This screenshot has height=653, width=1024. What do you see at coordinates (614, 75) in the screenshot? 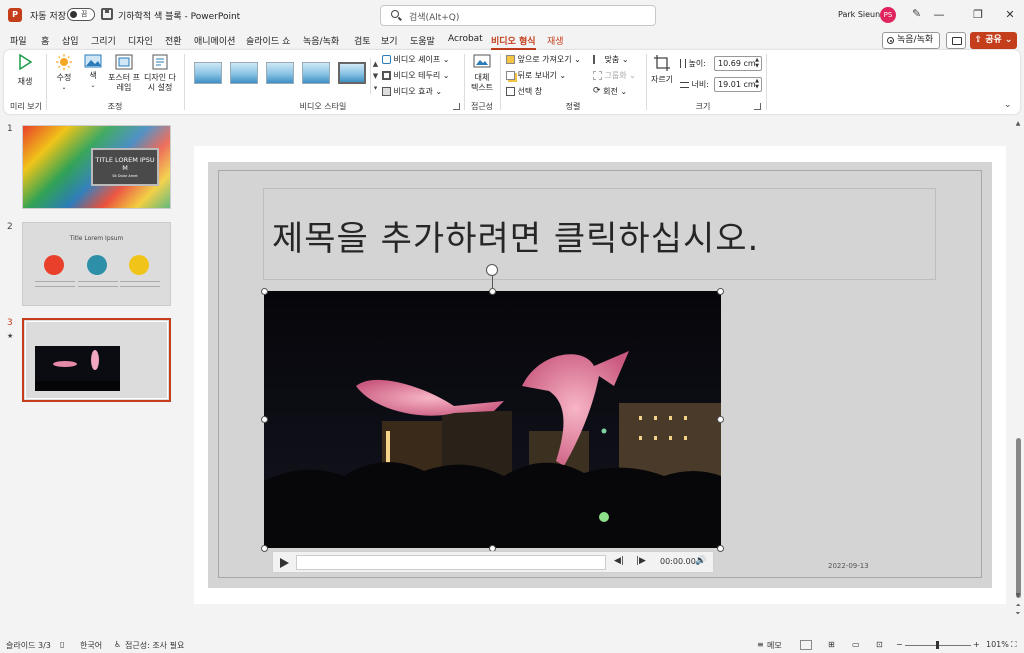
I see `group-button: 그룹화 ⌄` at bounding box center [614, 75].